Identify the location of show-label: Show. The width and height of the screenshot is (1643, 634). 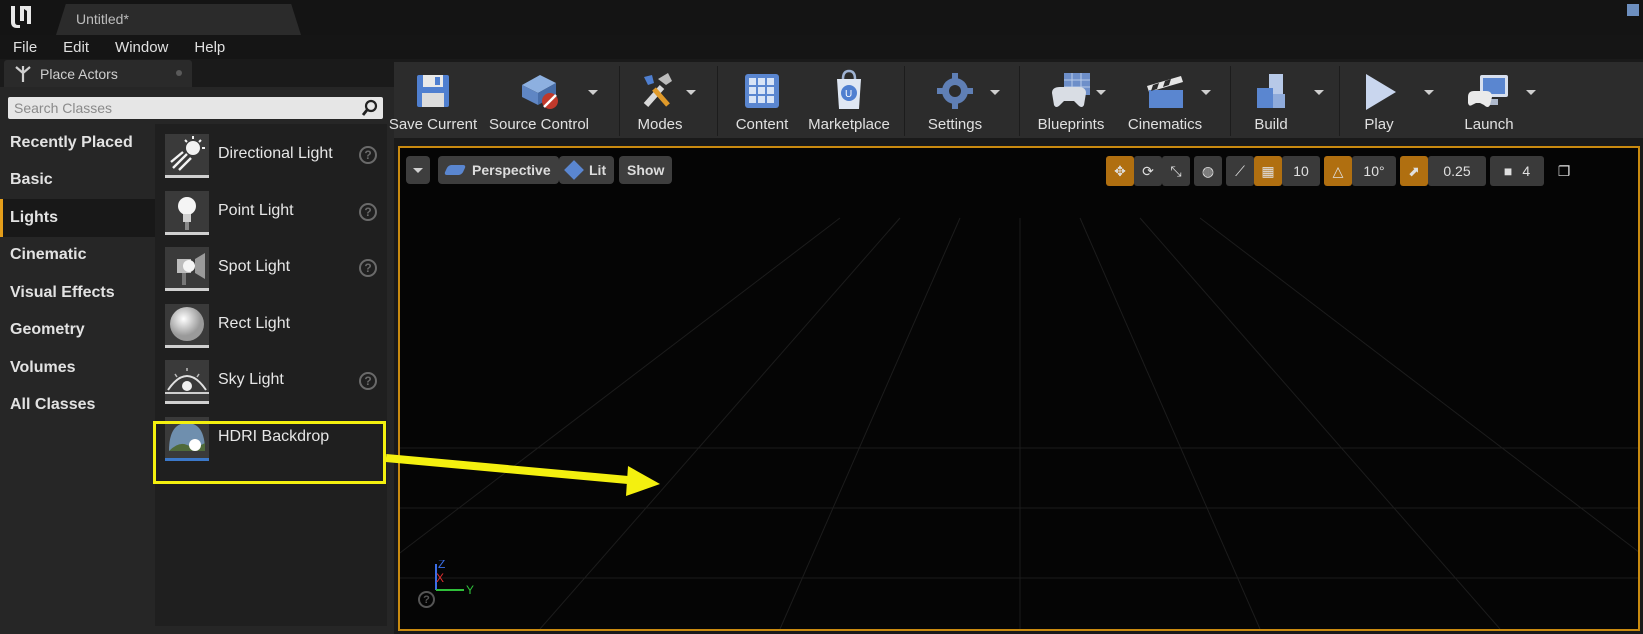
(646, 170).